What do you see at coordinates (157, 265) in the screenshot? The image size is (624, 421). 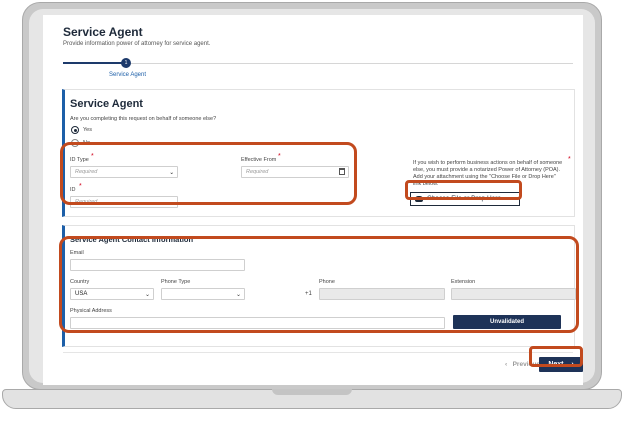 I see `email-input` at bounding box center [157, 265].